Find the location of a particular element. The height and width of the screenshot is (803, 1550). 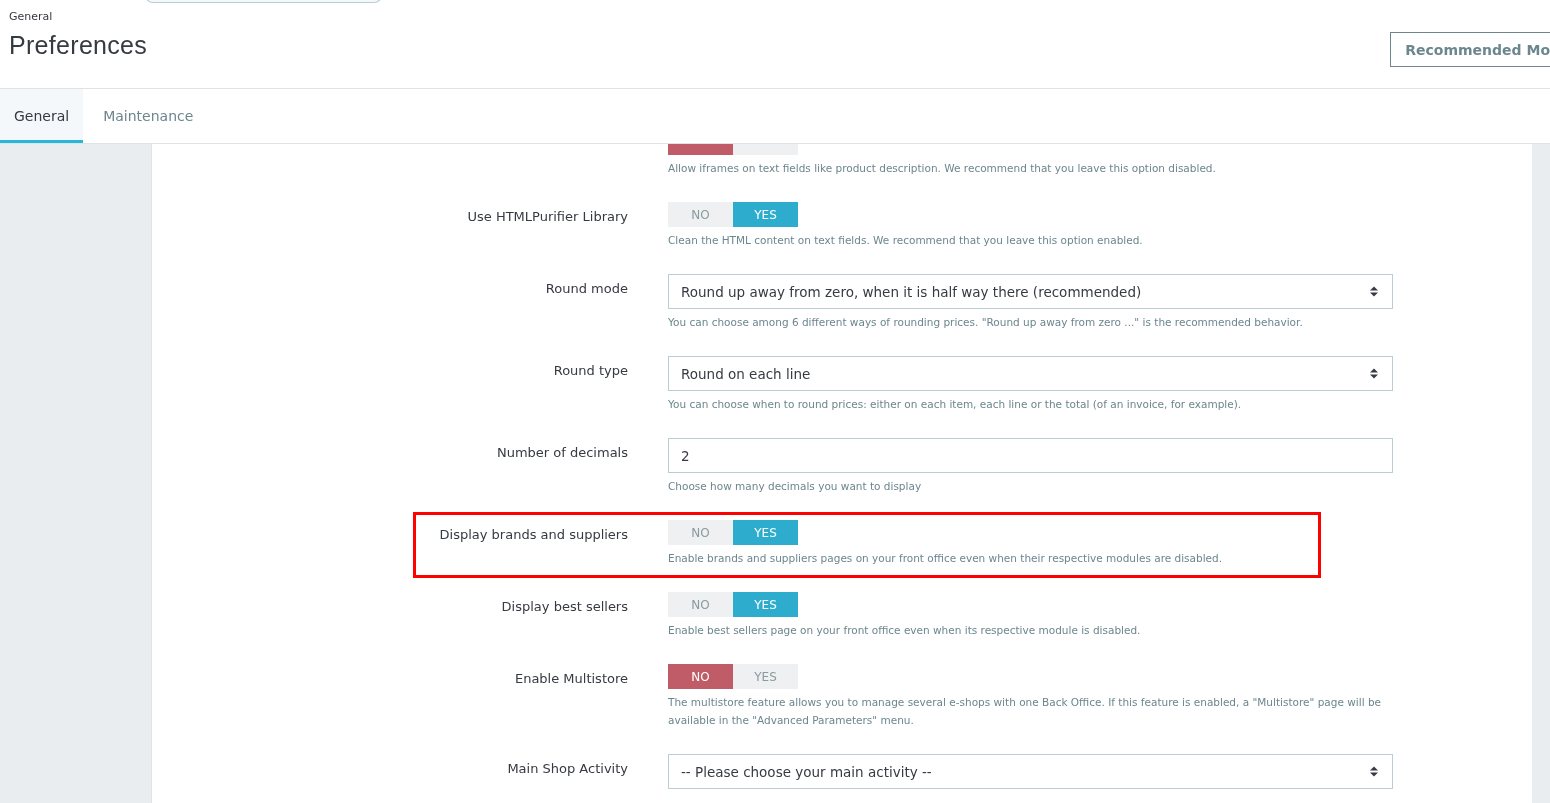

help-text: You can choose among 6 different ways of rounding prices. "Round up away from zero ..." is the recommended behavior. is located at coordinates (986, 322).